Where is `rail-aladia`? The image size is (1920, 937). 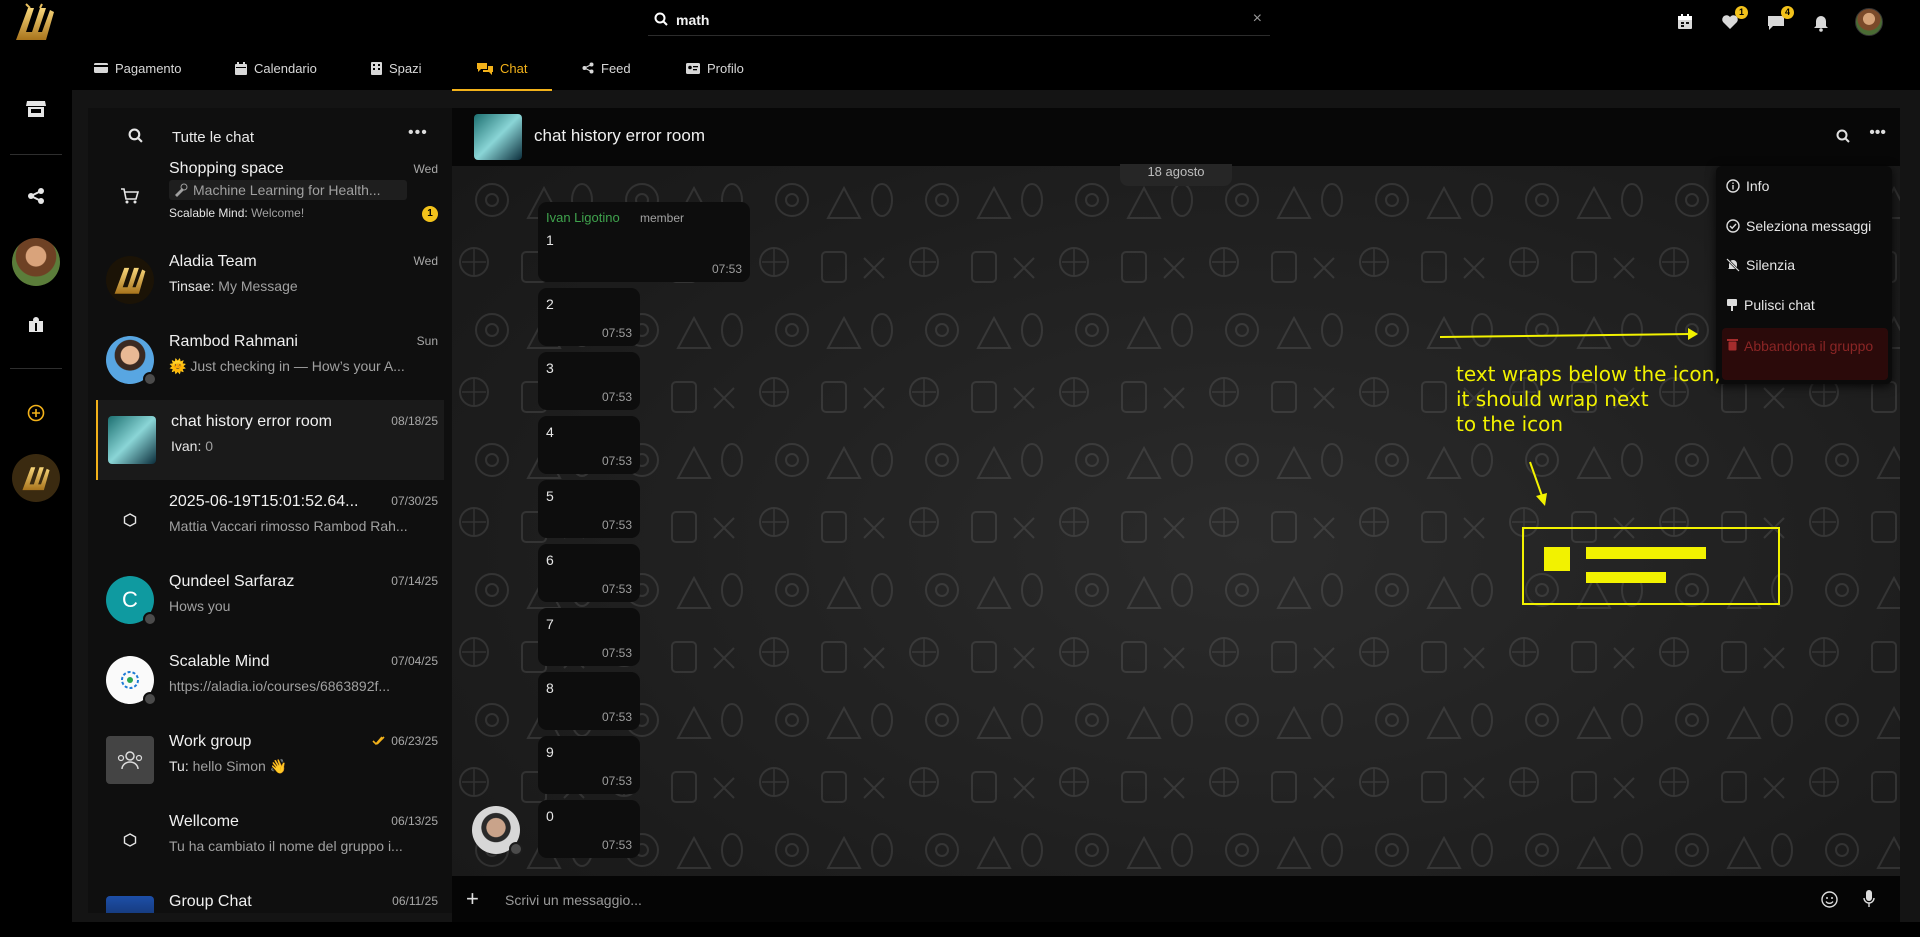
rail-aladia is located at coordinates (36, 478).